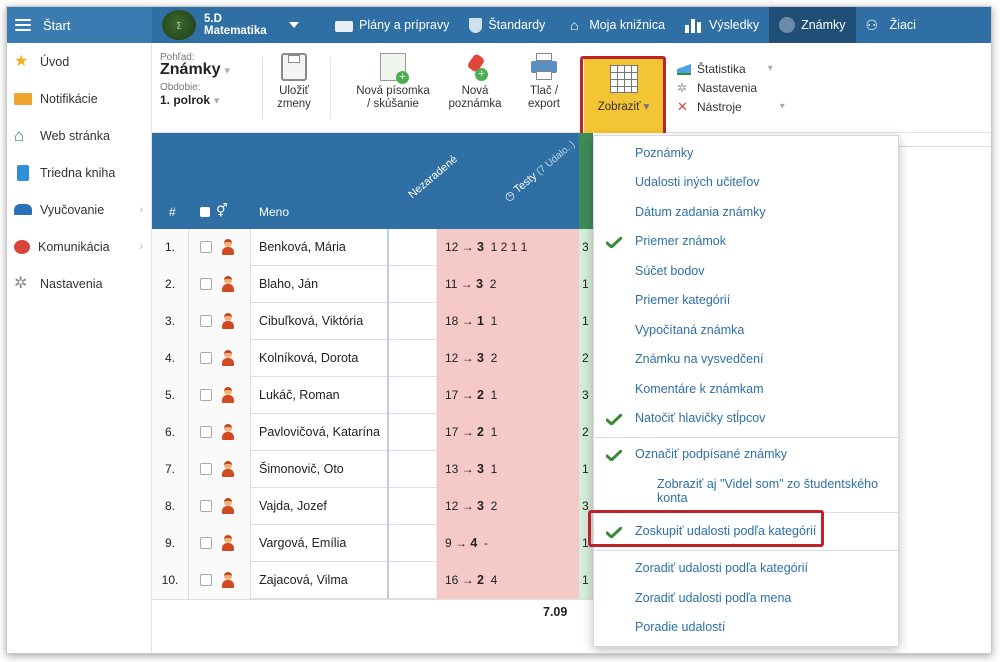  I want to click on print-export-button: Tlač / export, so click(544, 82).